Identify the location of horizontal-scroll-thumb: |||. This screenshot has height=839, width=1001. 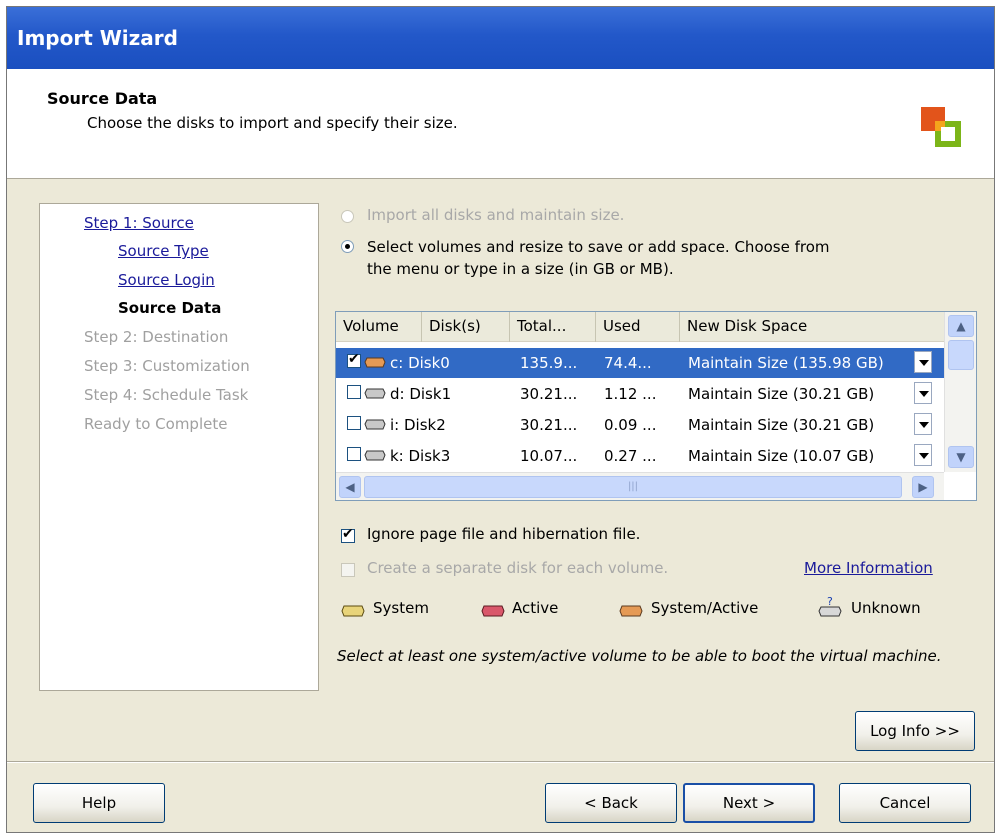
(633, 487).